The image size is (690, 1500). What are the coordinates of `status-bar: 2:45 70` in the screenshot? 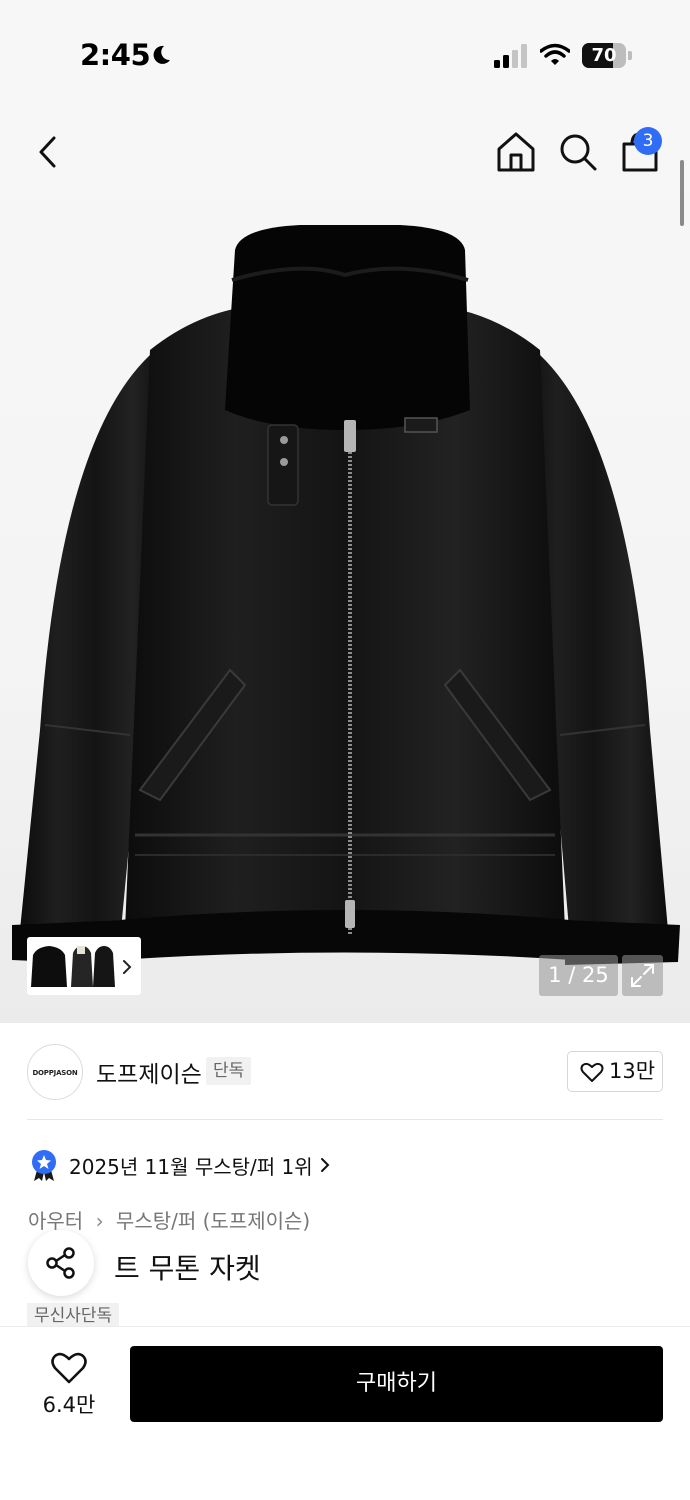 It's located at (345, 55).